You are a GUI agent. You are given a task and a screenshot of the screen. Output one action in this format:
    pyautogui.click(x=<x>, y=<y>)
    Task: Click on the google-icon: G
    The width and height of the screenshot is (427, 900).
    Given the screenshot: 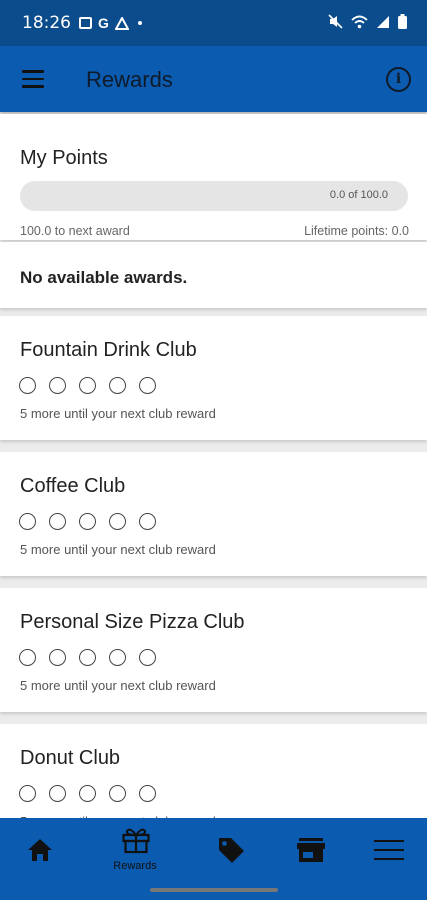 What is the action you would take?
    pyautogui.click(x=103, y=23)
    